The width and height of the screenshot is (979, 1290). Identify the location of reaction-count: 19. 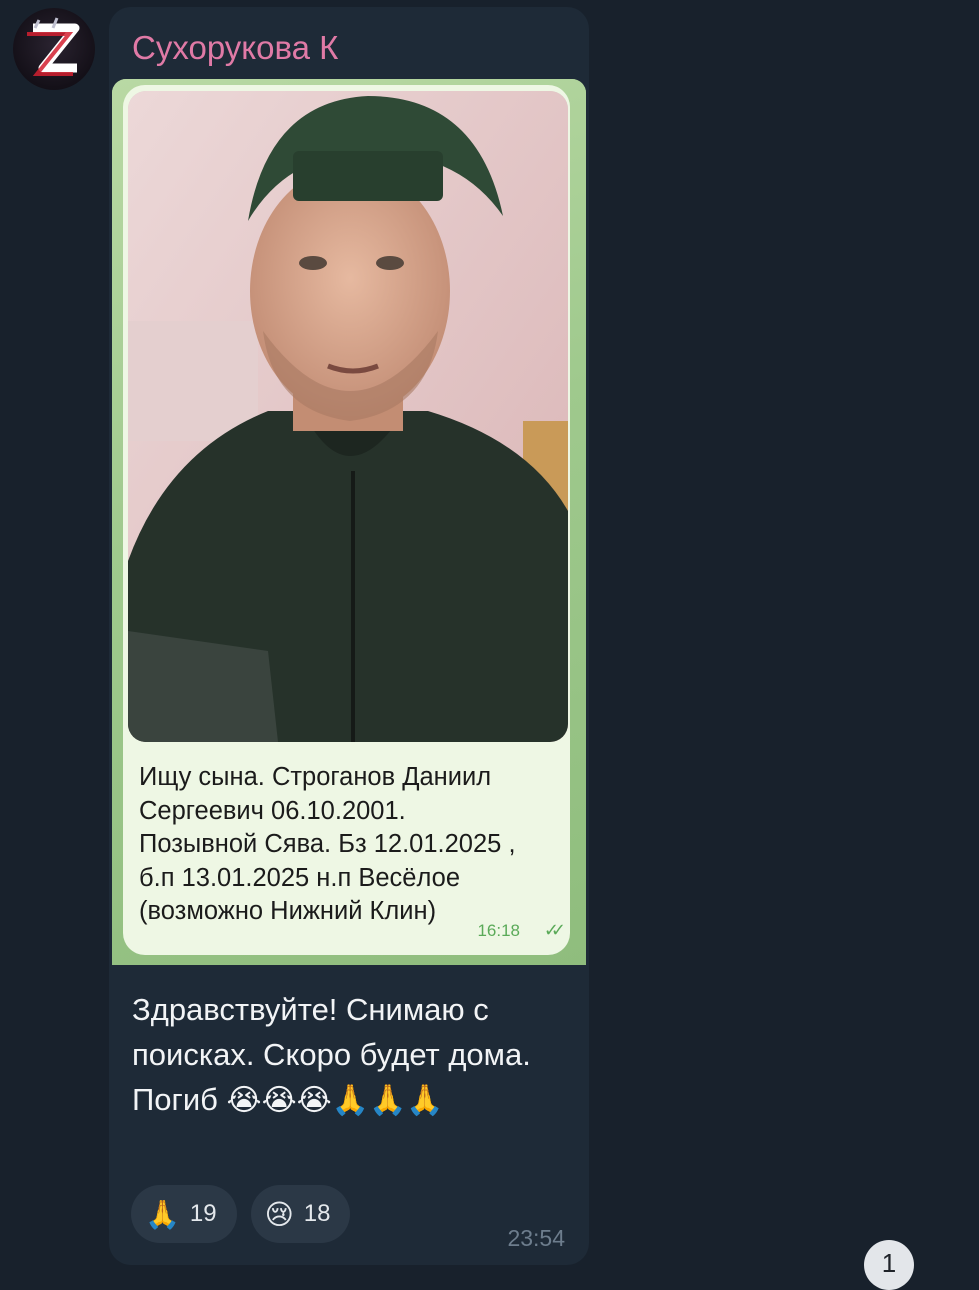
(203, 1213).